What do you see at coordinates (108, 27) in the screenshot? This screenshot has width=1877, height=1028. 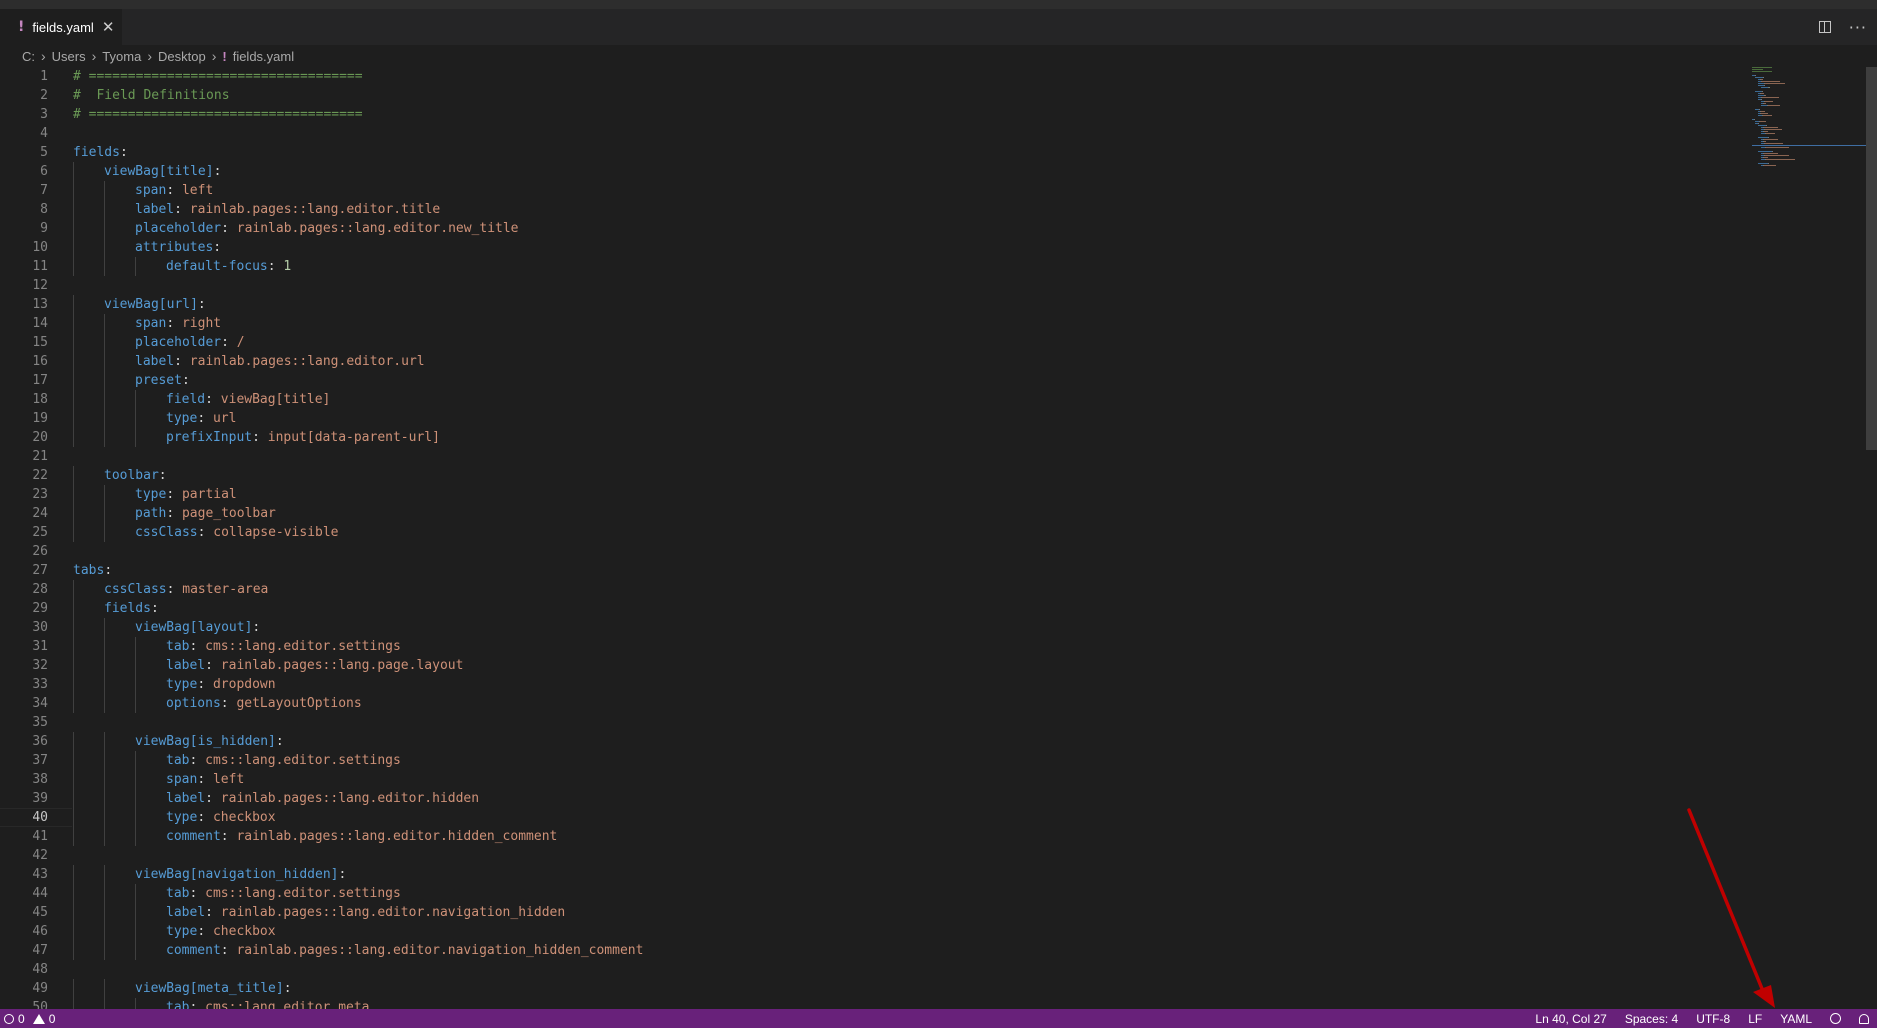 I see `close-tab-icon: ✕` at bounding box center [108, 27].